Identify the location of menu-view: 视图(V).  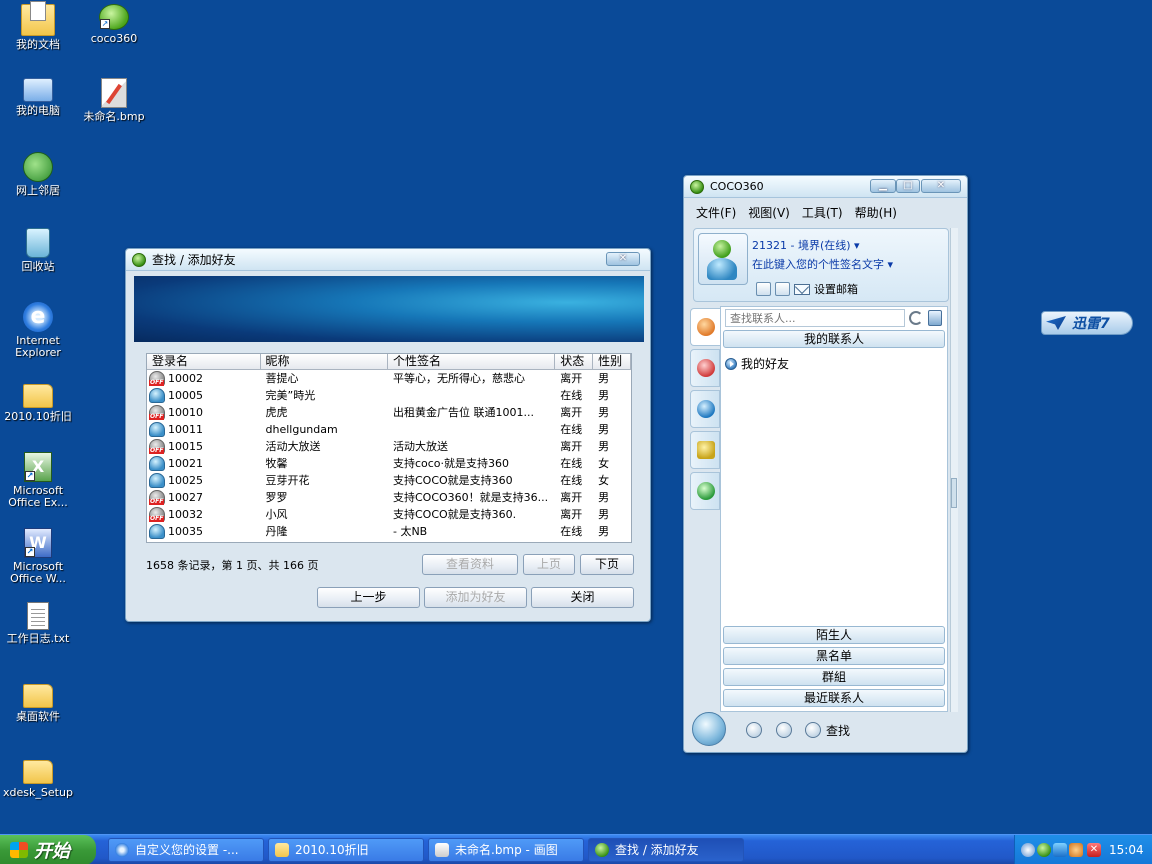
(769, 212).